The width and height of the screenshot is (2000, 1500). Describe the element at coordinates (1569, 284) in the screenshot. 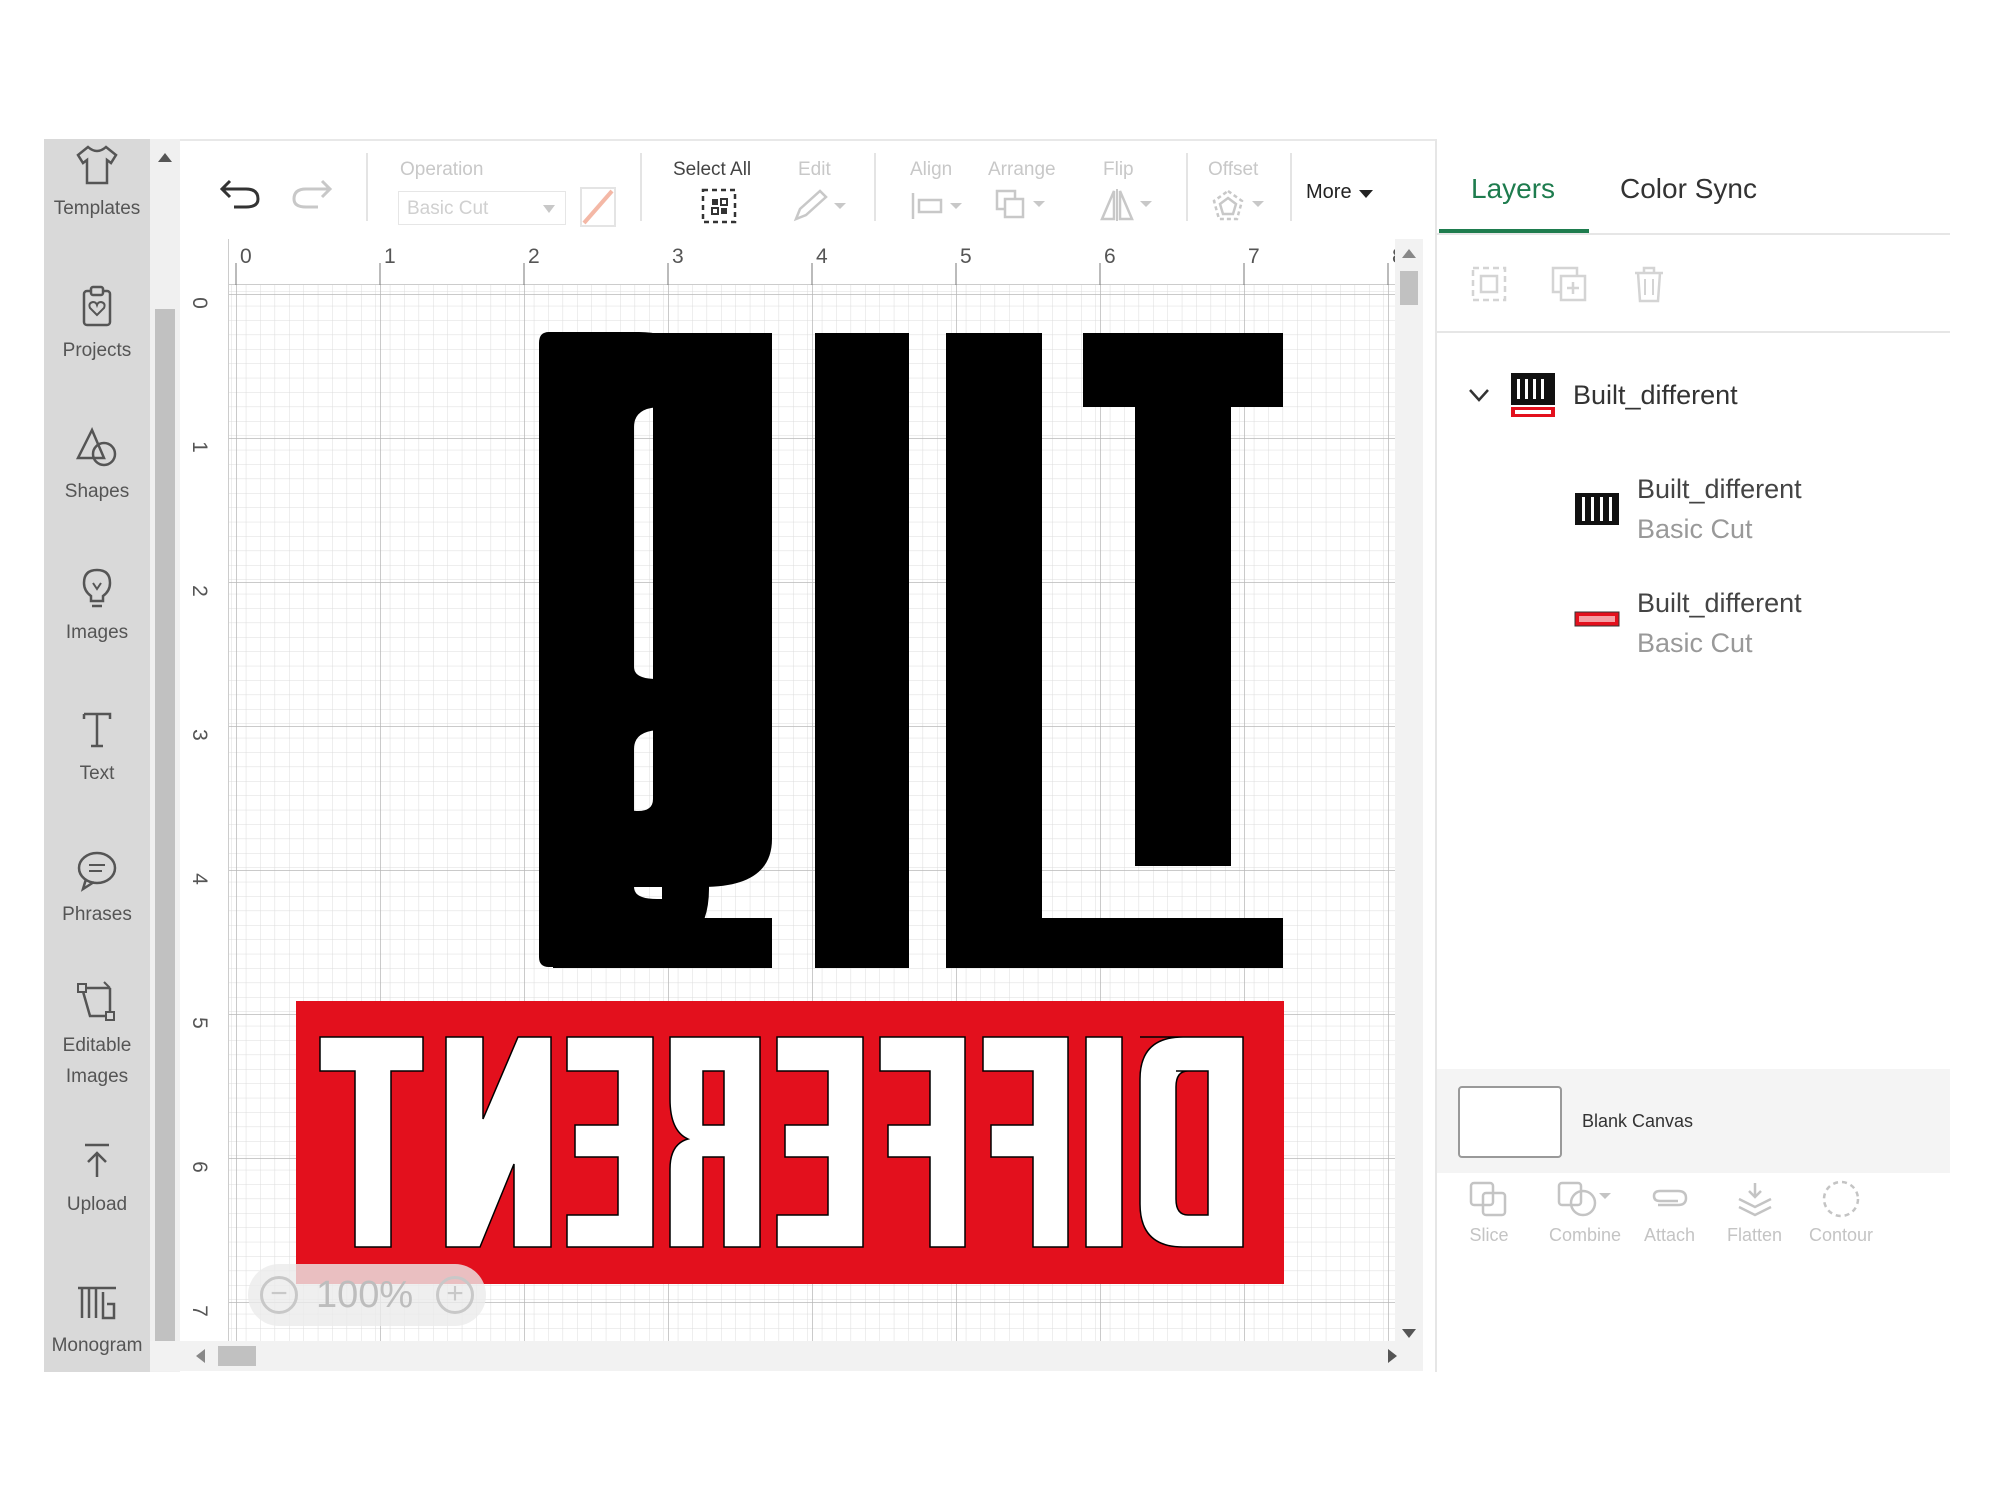

I see `duplicate-icon` at that location.